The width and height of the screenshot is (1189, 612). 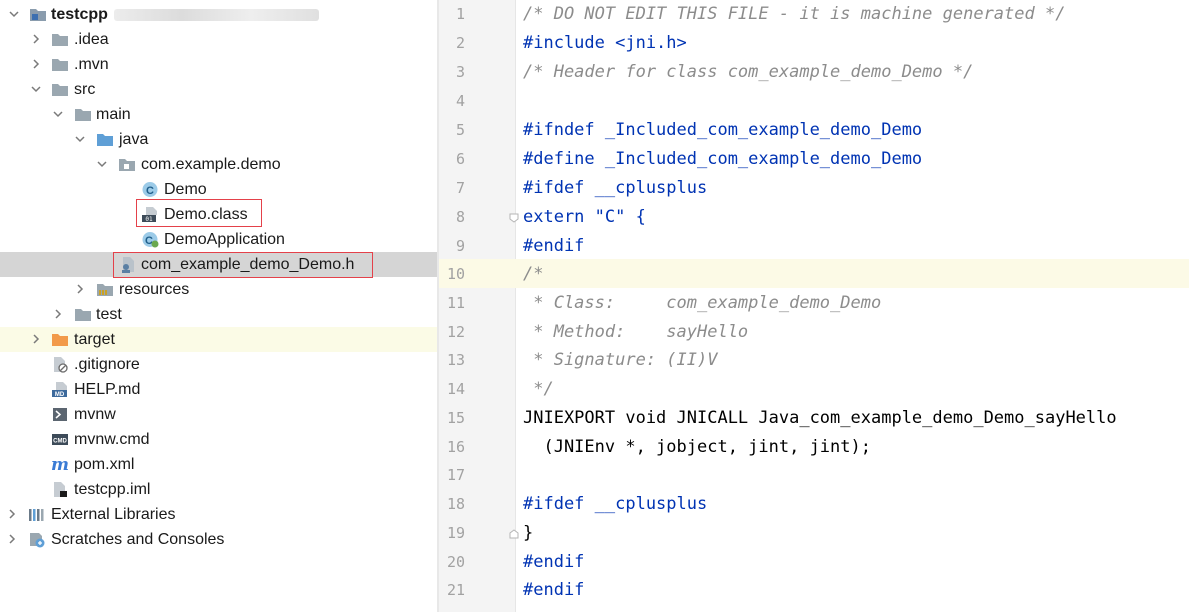 What do you see at coordinates (60, 489) in the screenshot?
I see `iml-file-icon` at bounding box center [60, 489].